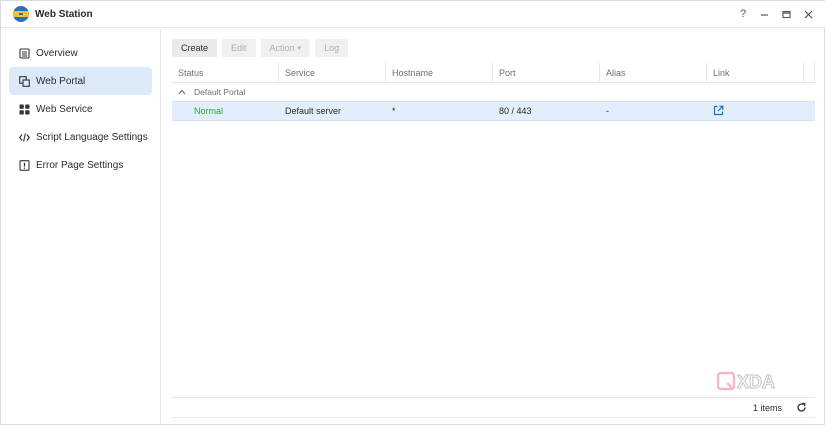 This screenshot has height=425, width=825. I want to click on sidebar-item-label: Web Service, so click(64, 109).